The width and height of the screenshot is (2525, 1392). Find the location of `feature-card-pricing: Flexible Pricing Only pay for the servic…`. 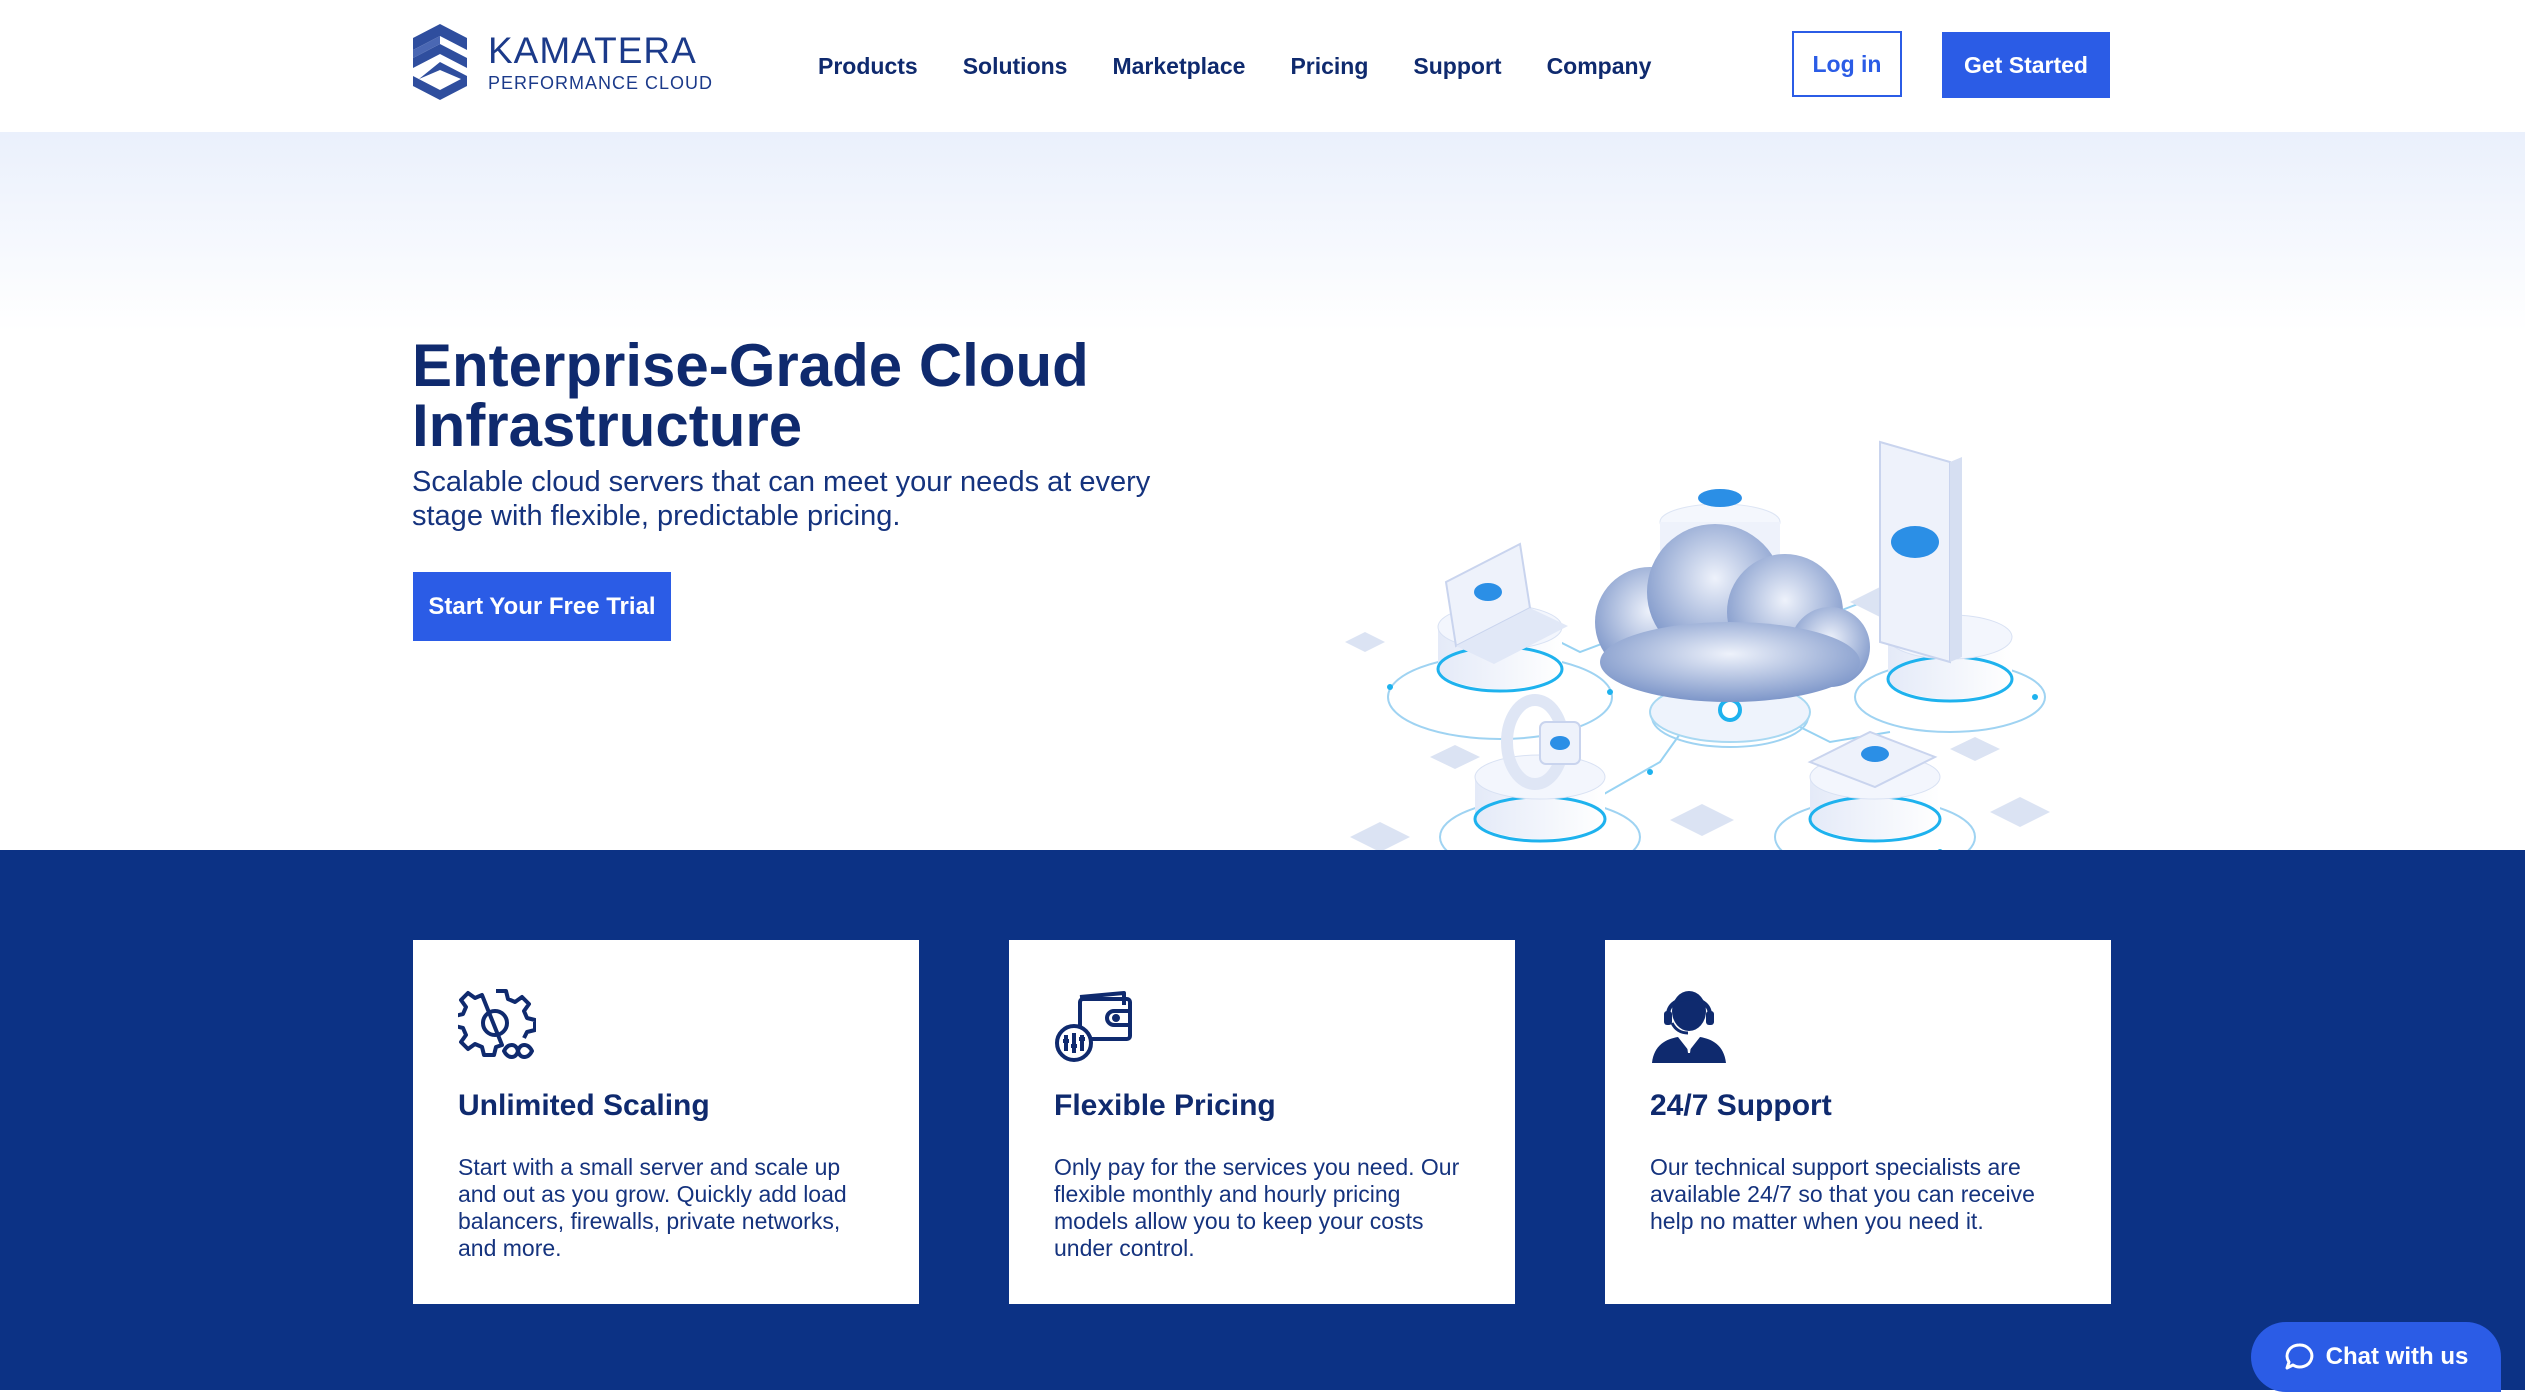

feature-card-pricing: Flexible Pricing Only pay for the servic… is located at coordinates (1262, 1122).